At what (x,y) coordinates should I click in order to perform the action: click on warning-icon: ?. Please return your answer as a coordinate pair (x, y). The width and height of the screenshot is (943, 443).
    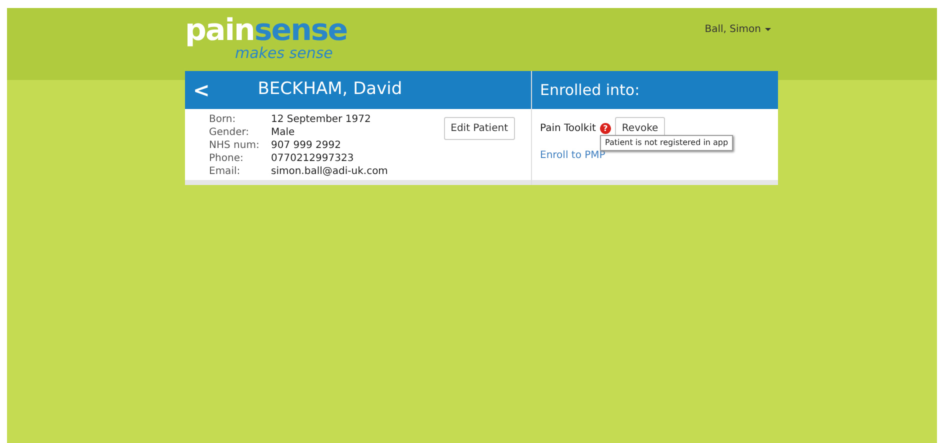
    Looking at the image, I should click on (605, 128).